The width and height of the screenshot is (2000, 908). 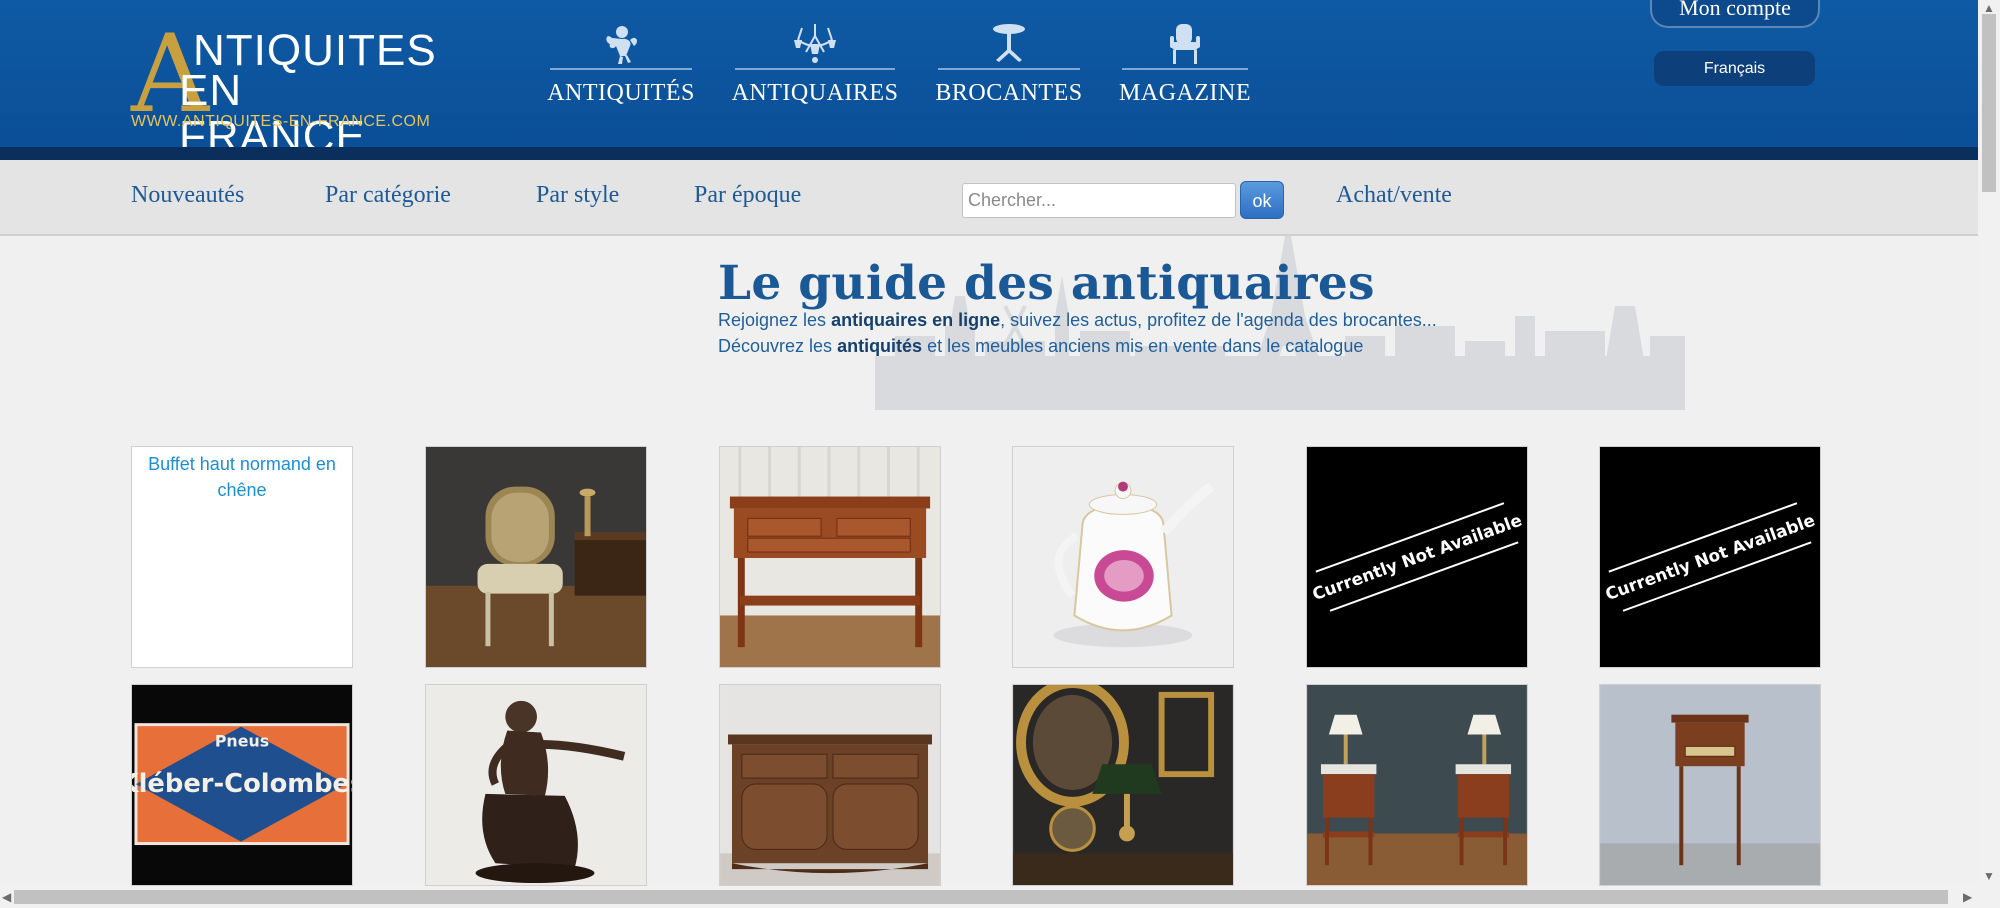 I want to click on tagline-text: Rejoignez les, so click(x=775, y=320).